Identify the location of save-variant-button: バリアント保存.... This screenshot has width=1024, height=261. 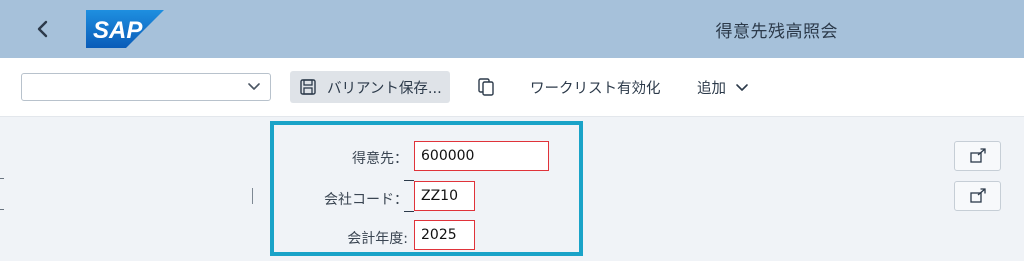
(370, 87).